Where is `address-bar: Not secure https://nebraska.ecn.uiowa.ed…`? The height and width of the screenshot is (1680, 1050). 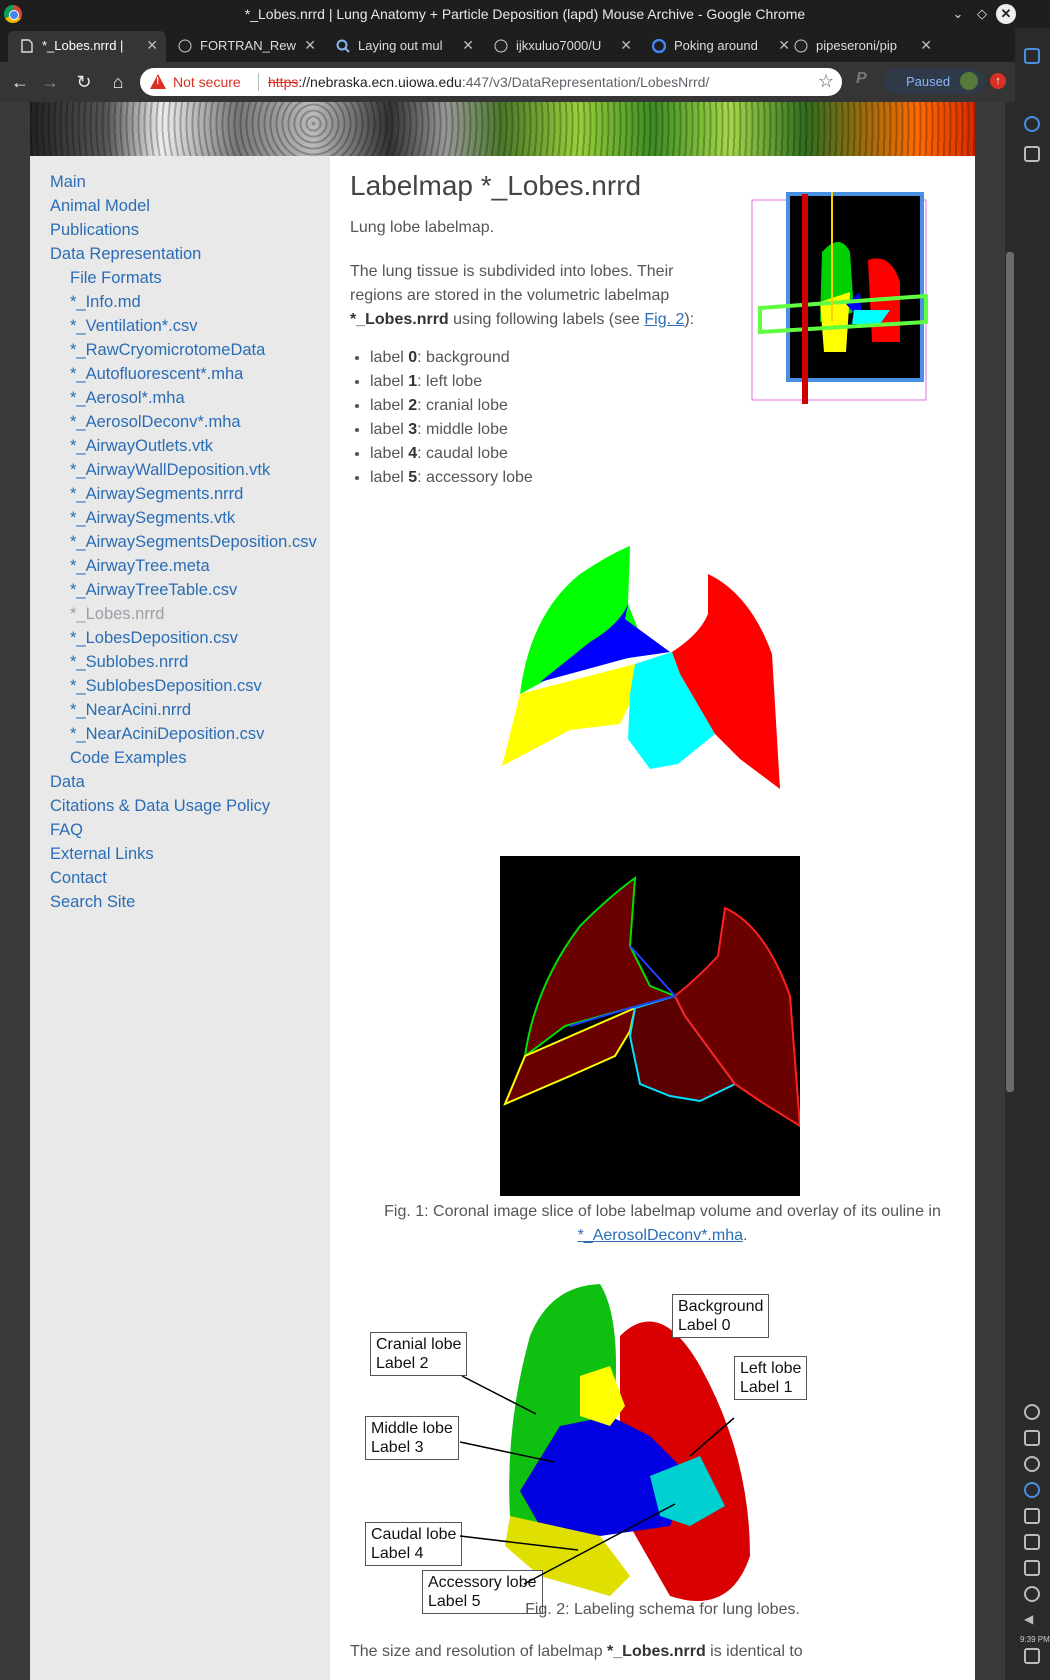 address-bar: Not secure https://nebraska.ecn.uiowa.ed… is located at coordinates (491, 82).